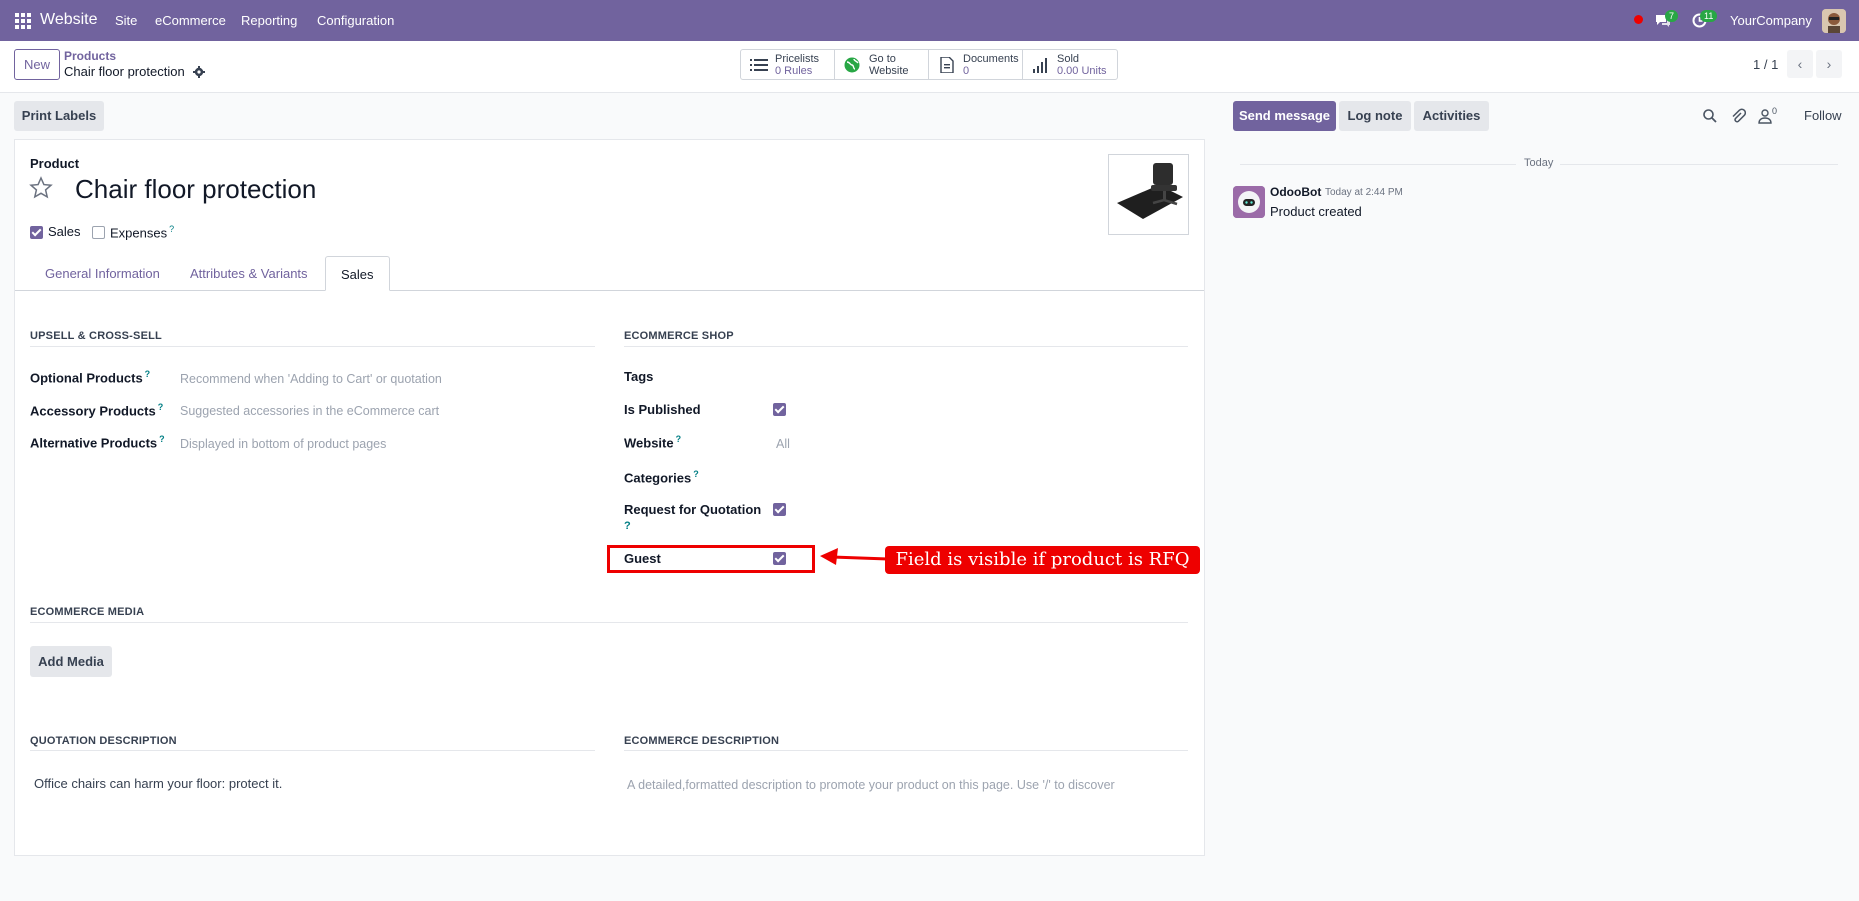  I want to click on tags-input, so click(975, 375).